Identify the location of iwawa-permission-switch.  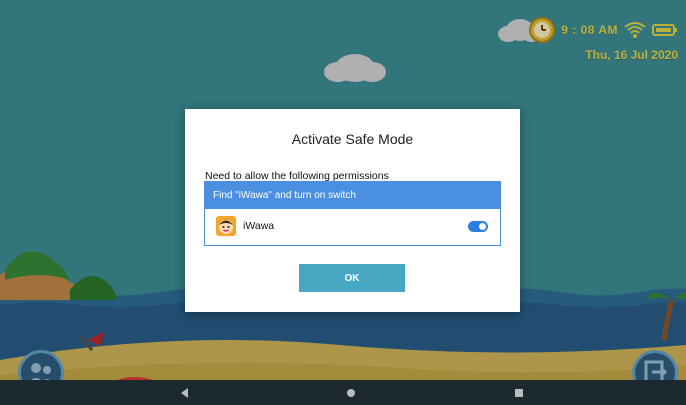
(478, 226).